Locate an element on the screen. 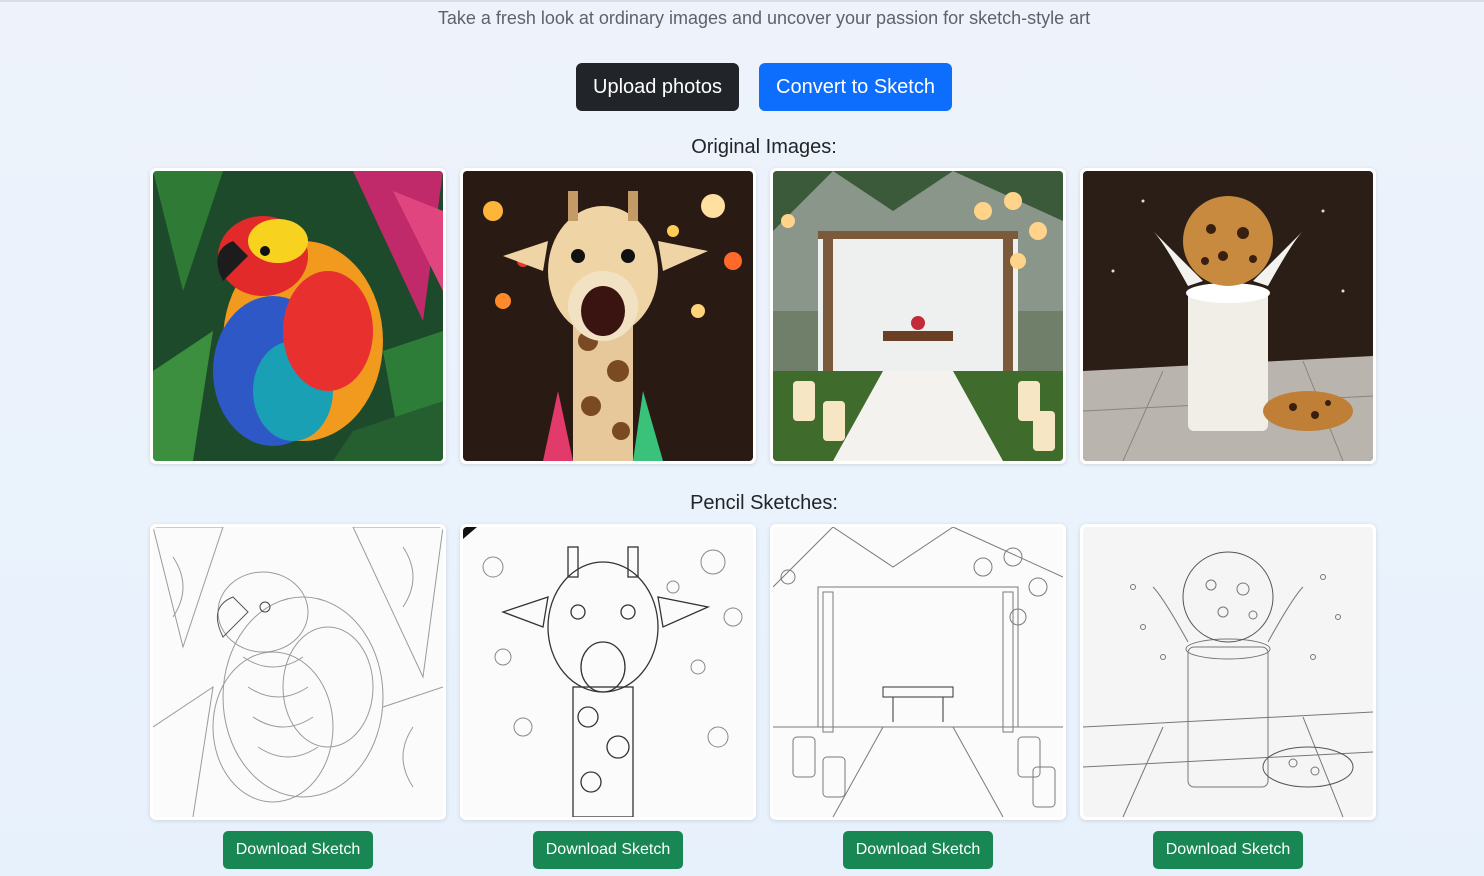 Image resolution: width=1484 pixels, height=876 pixels. convert-to-sketch-button: Convert to Sketch is located at coordinates (855, 87).